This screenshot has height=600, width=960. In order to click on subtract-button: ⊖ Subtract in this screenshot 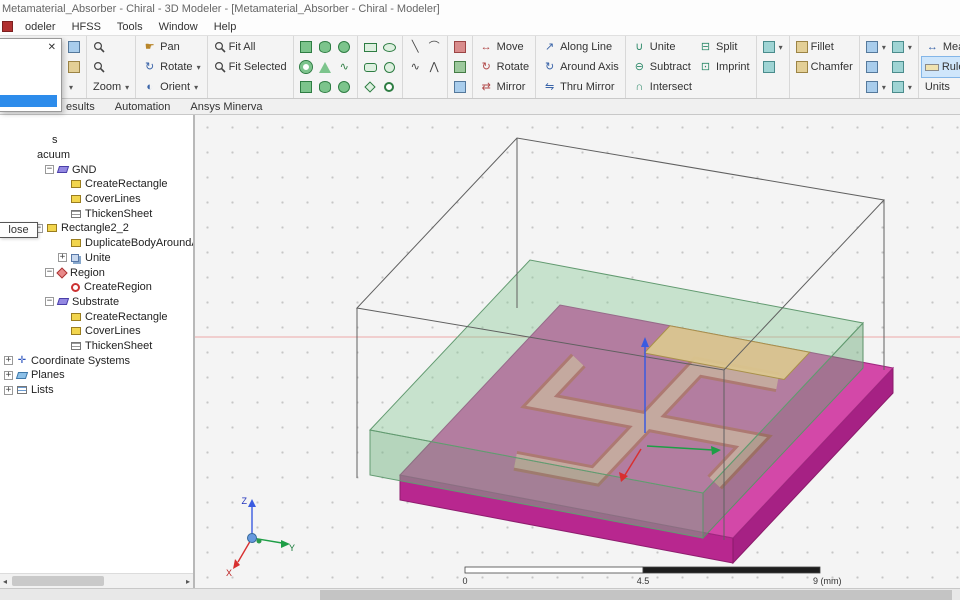, I will do `click(662, 67)`.